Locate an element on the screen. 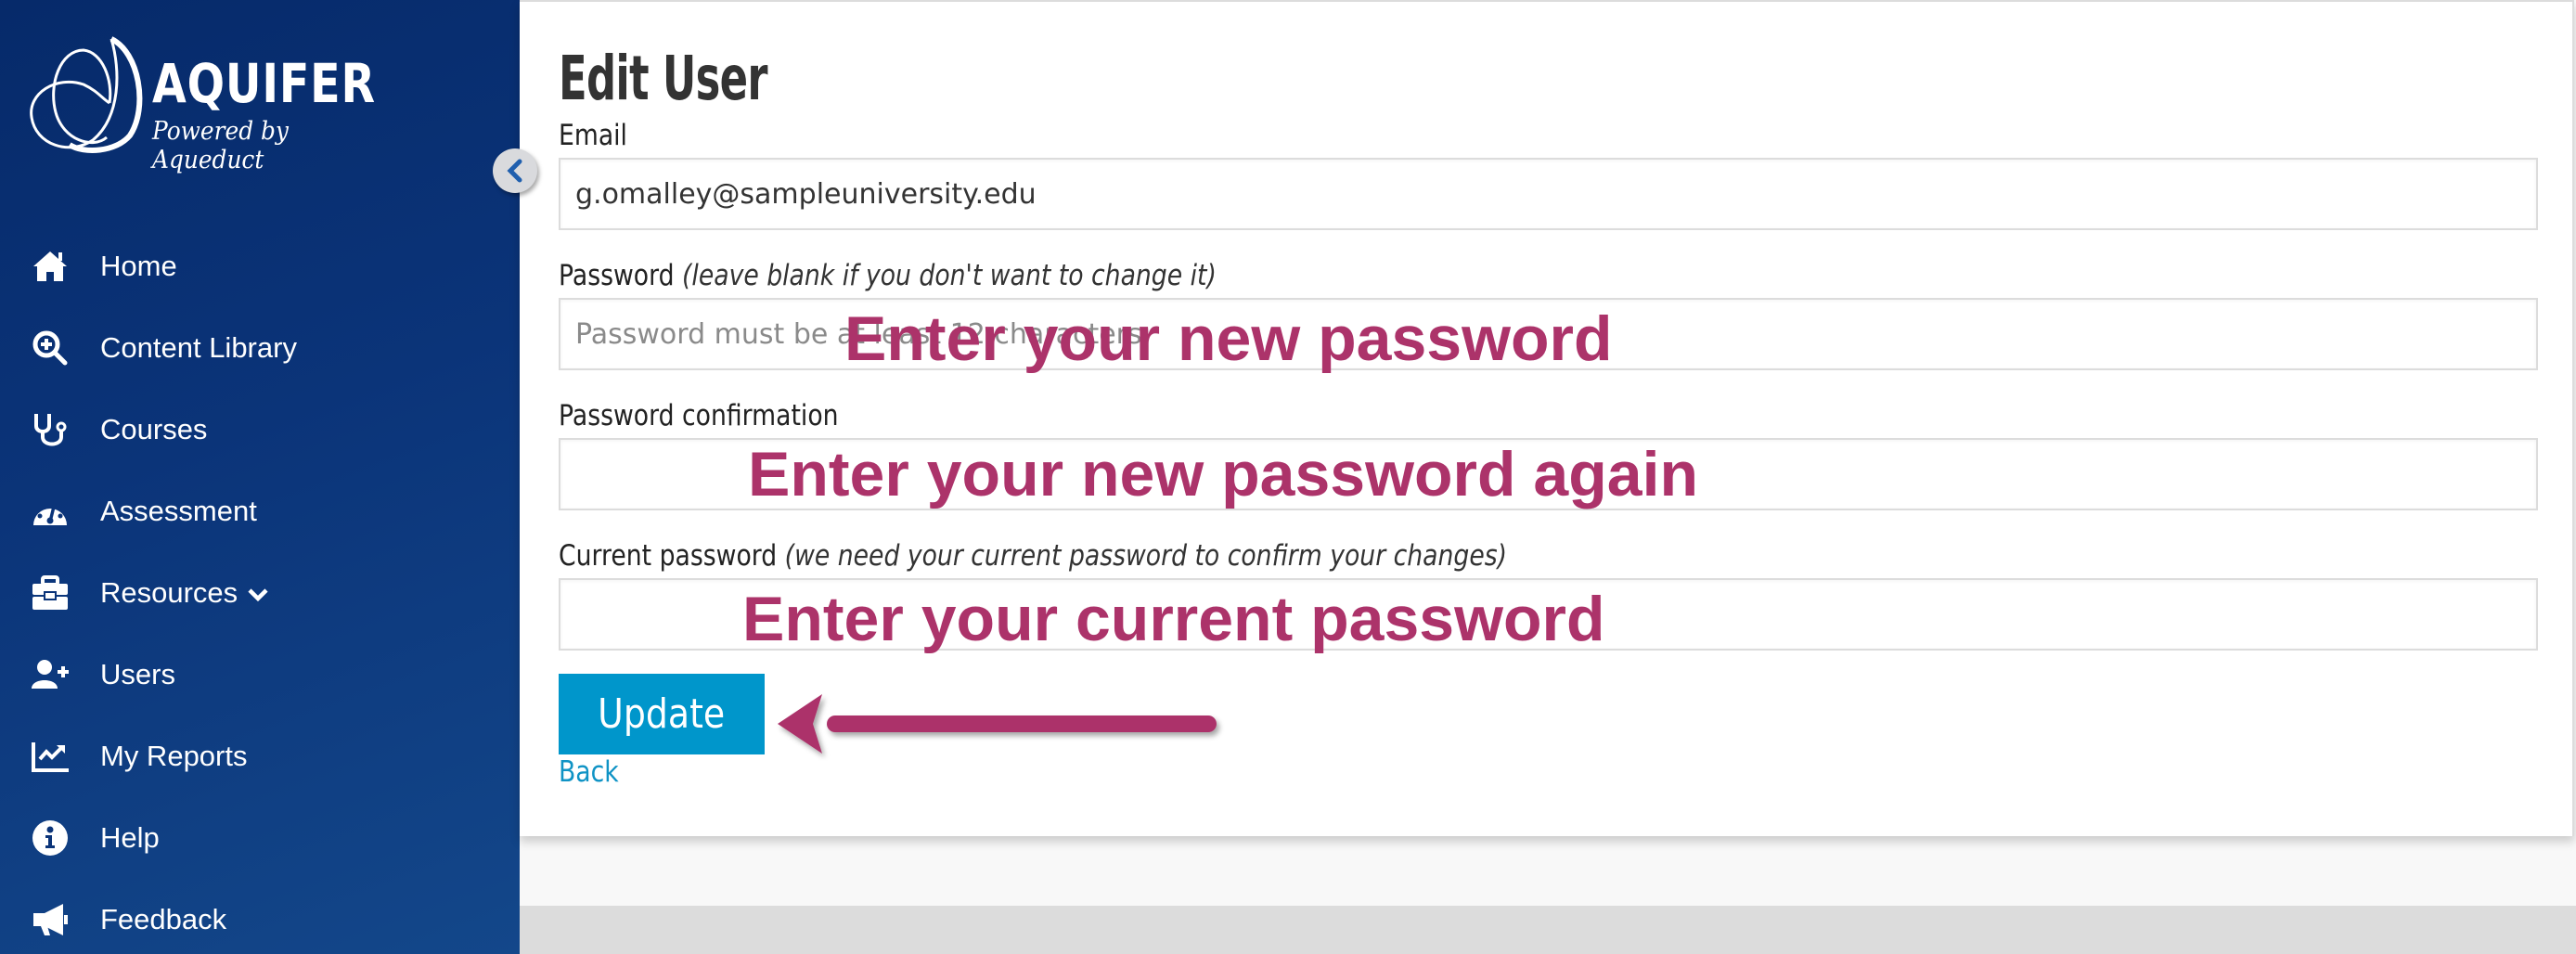 The height and width of the screenshot is (954, 2576). sidebar-item-label: Feedback is located at coordinates (164, 919).